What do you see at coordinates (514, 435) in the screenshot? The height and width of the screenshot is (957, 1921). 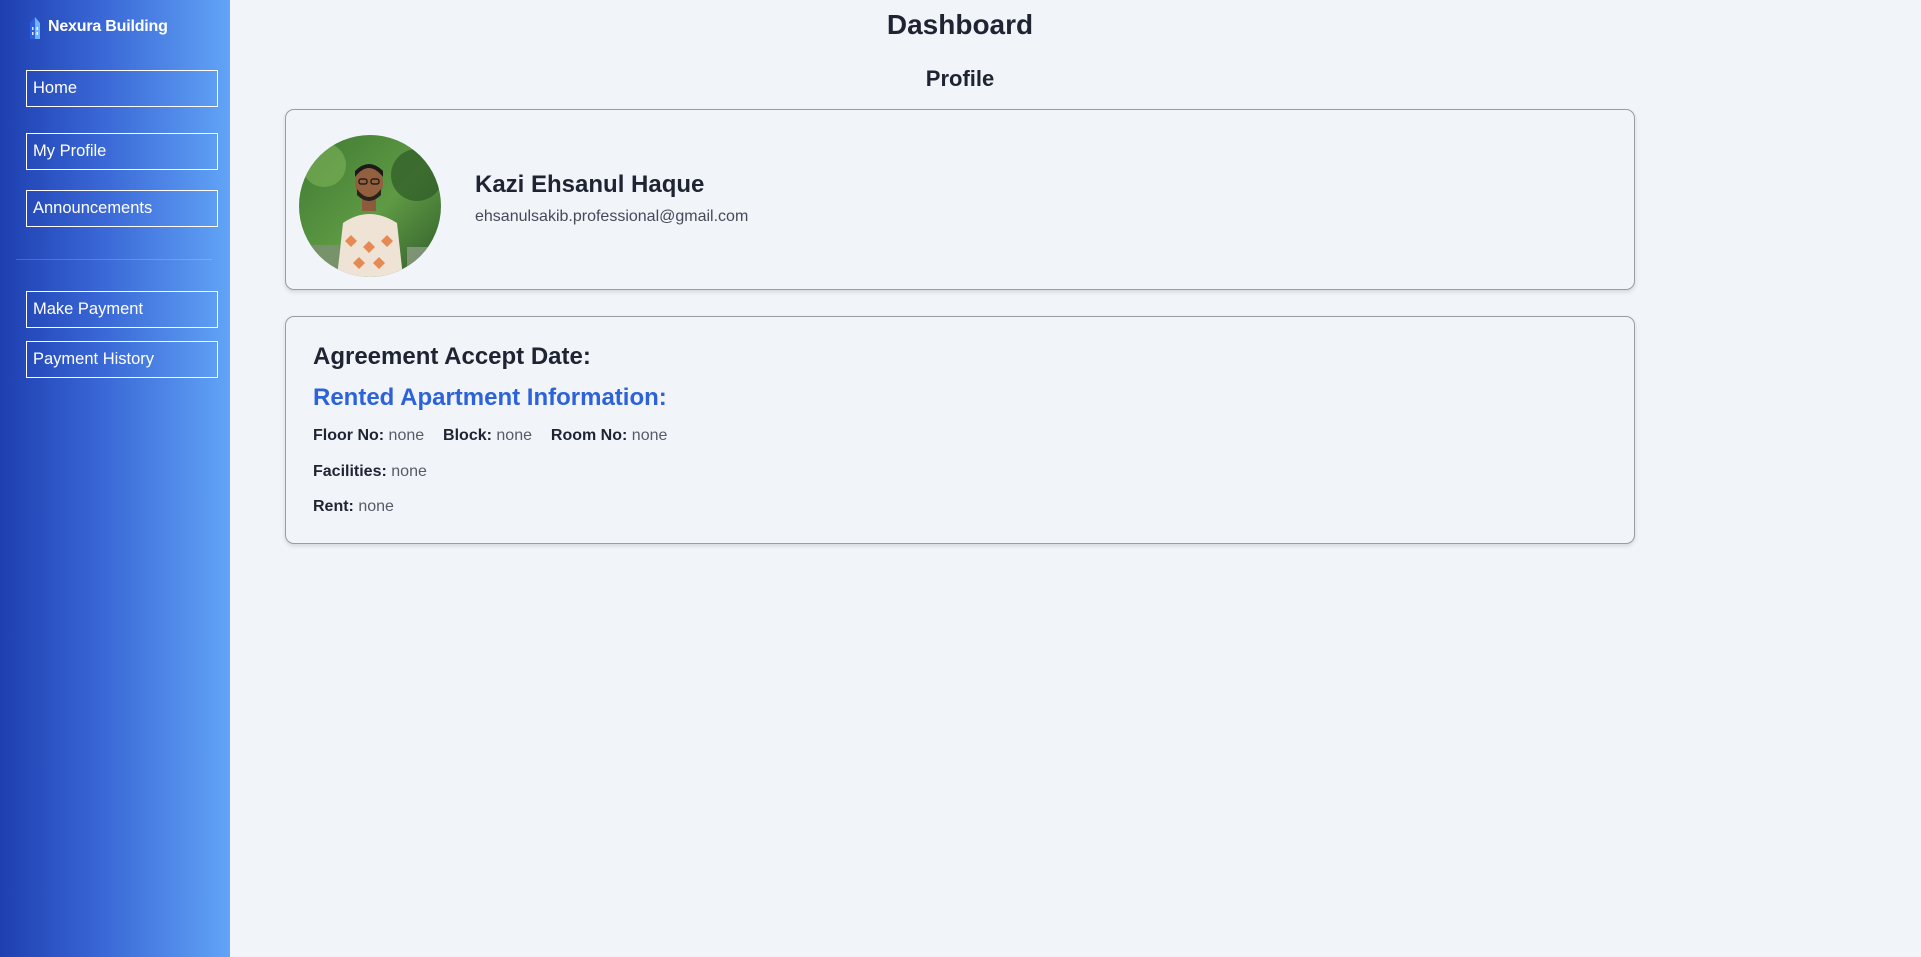 I see `block-value: none` at bounding box center [514, 435].